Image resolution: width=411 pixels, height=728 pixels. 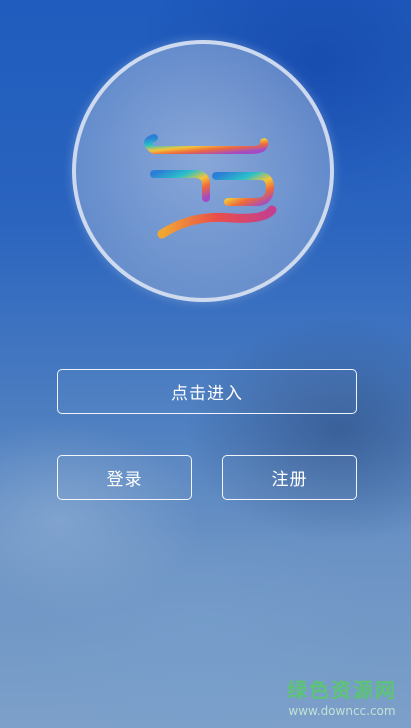 I want to click on watermark-url: www.downcc.com, so click(x=342, y=711).